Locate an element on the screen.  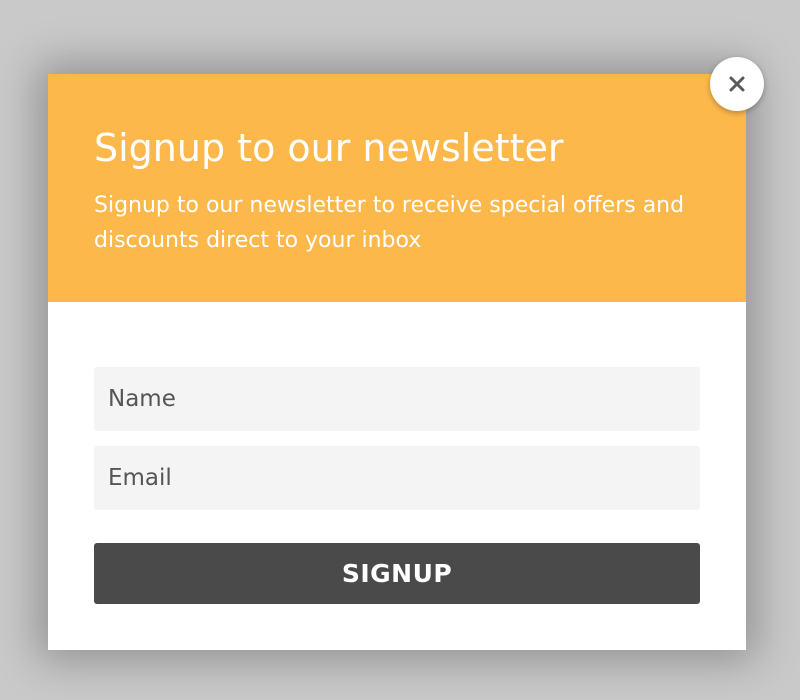
close-icon is located at coordinates (737, 84).